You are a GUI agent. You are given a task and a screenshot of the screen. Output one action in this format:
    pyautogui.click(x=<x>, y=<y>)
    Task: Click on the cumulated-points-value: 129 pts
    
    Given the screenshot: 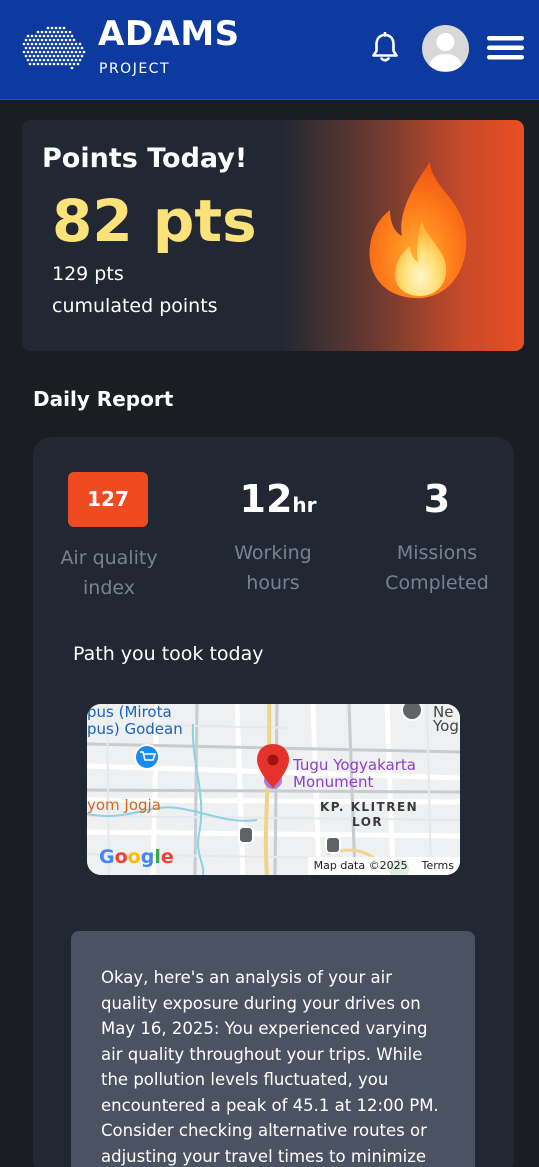 What is the action you would take?
    pyautogui.click(x=88, y=274)
    